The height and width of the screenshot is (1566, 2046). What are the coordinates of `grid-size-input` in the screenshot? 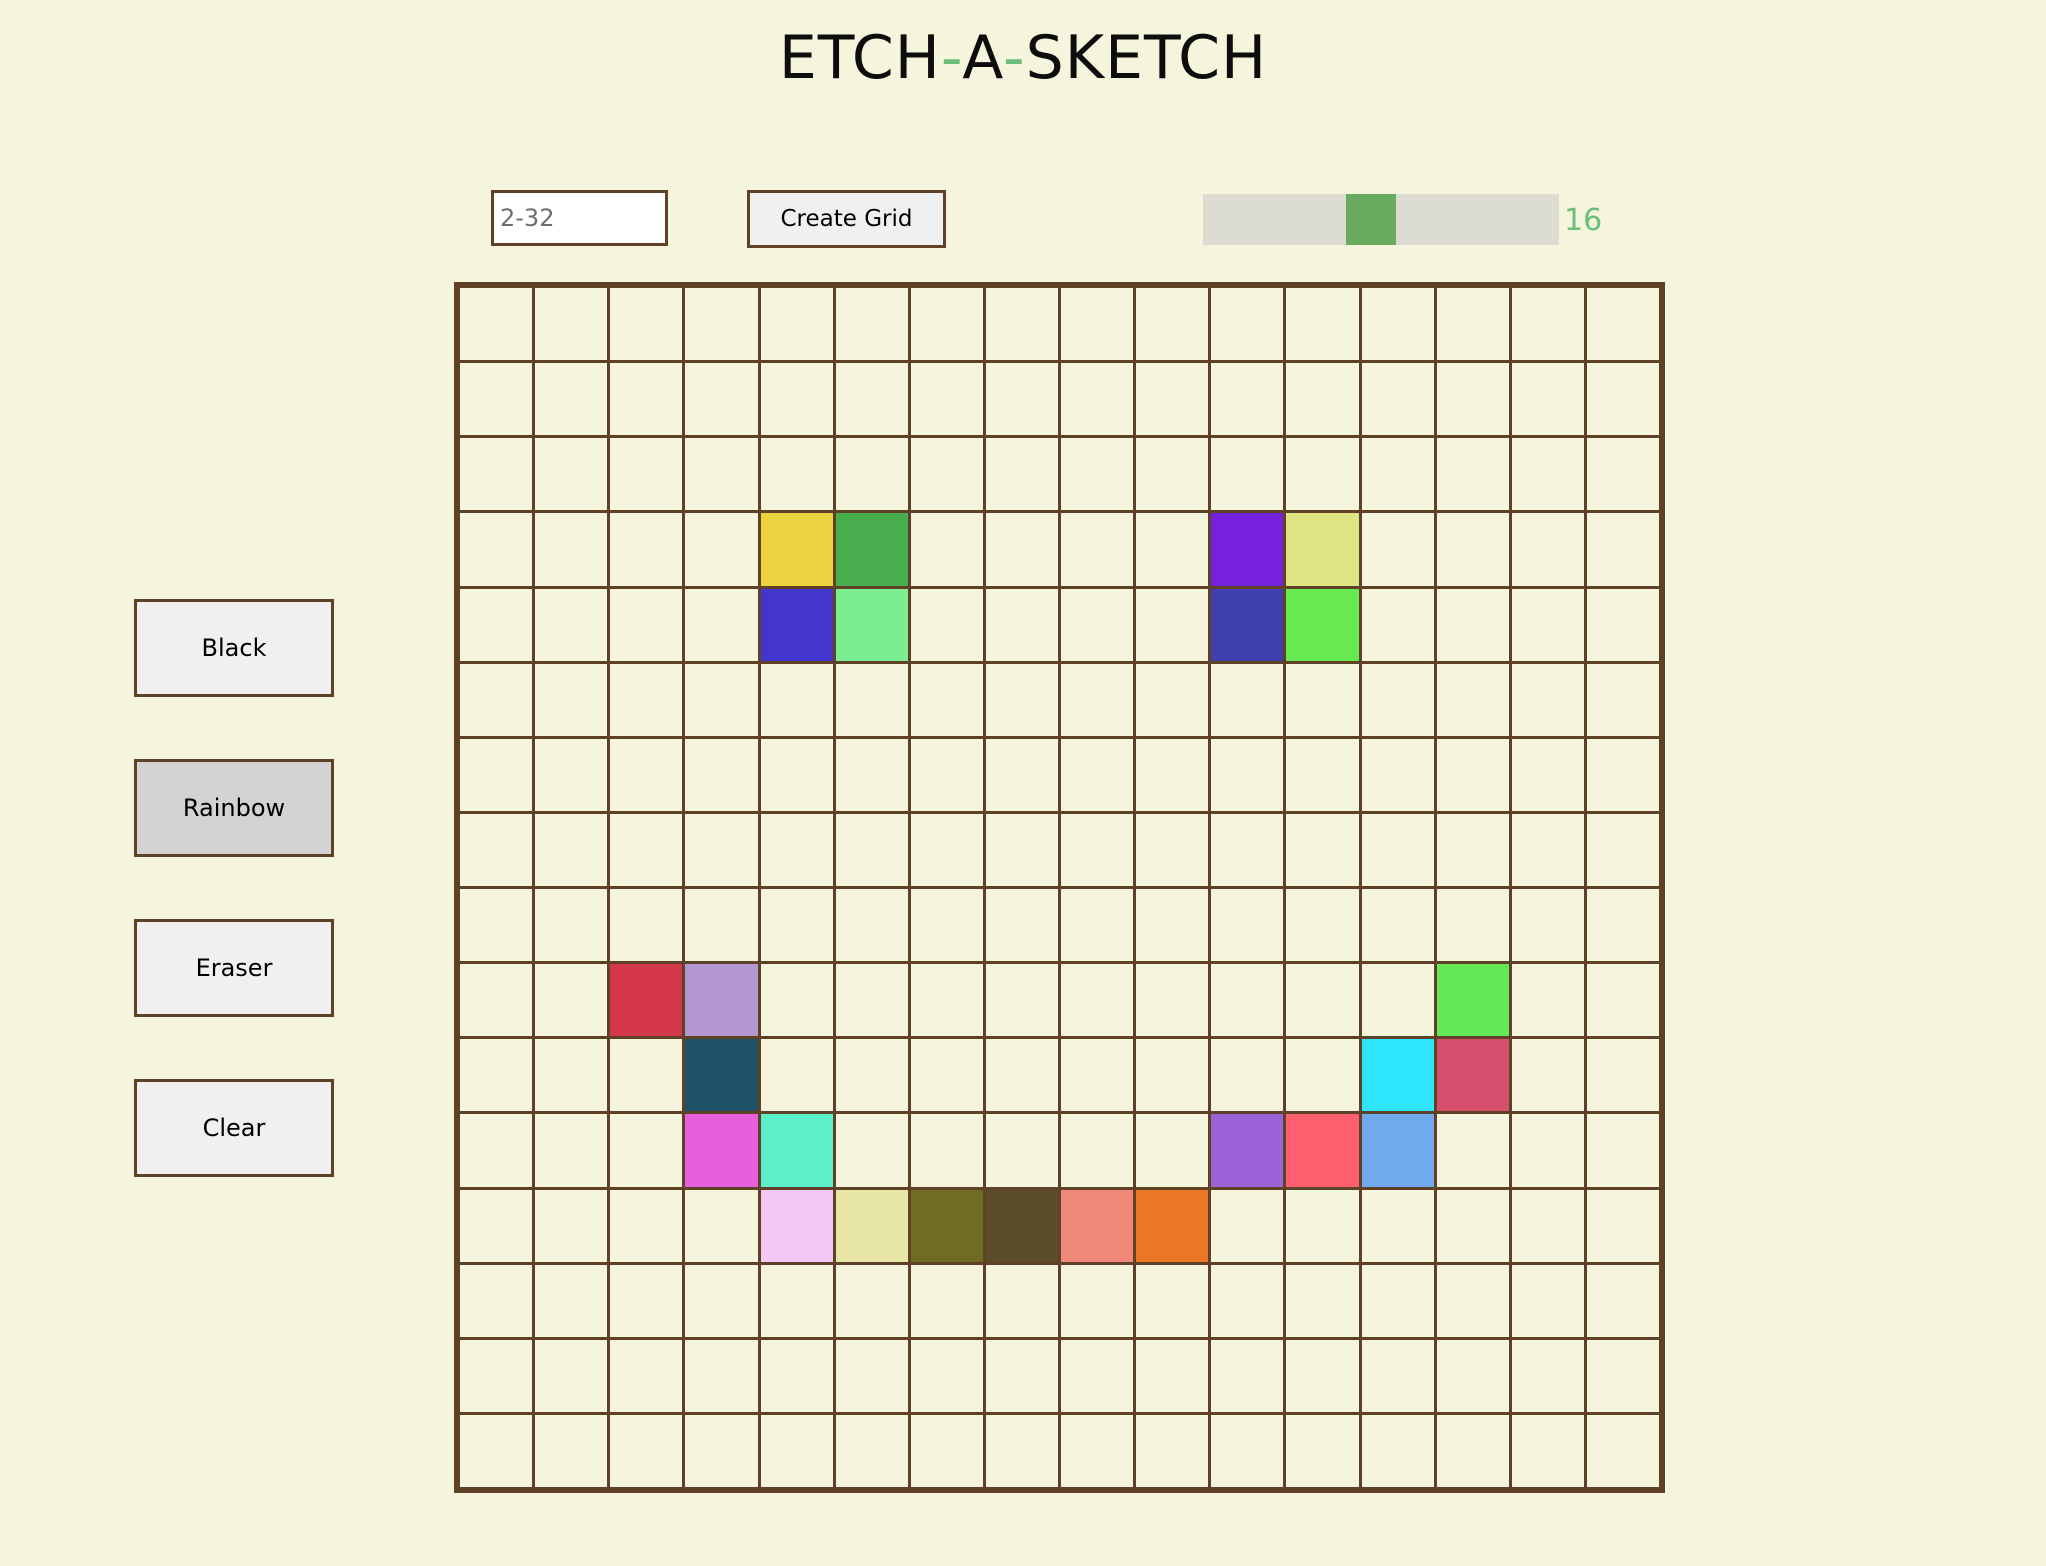 It's located at (579, 218).